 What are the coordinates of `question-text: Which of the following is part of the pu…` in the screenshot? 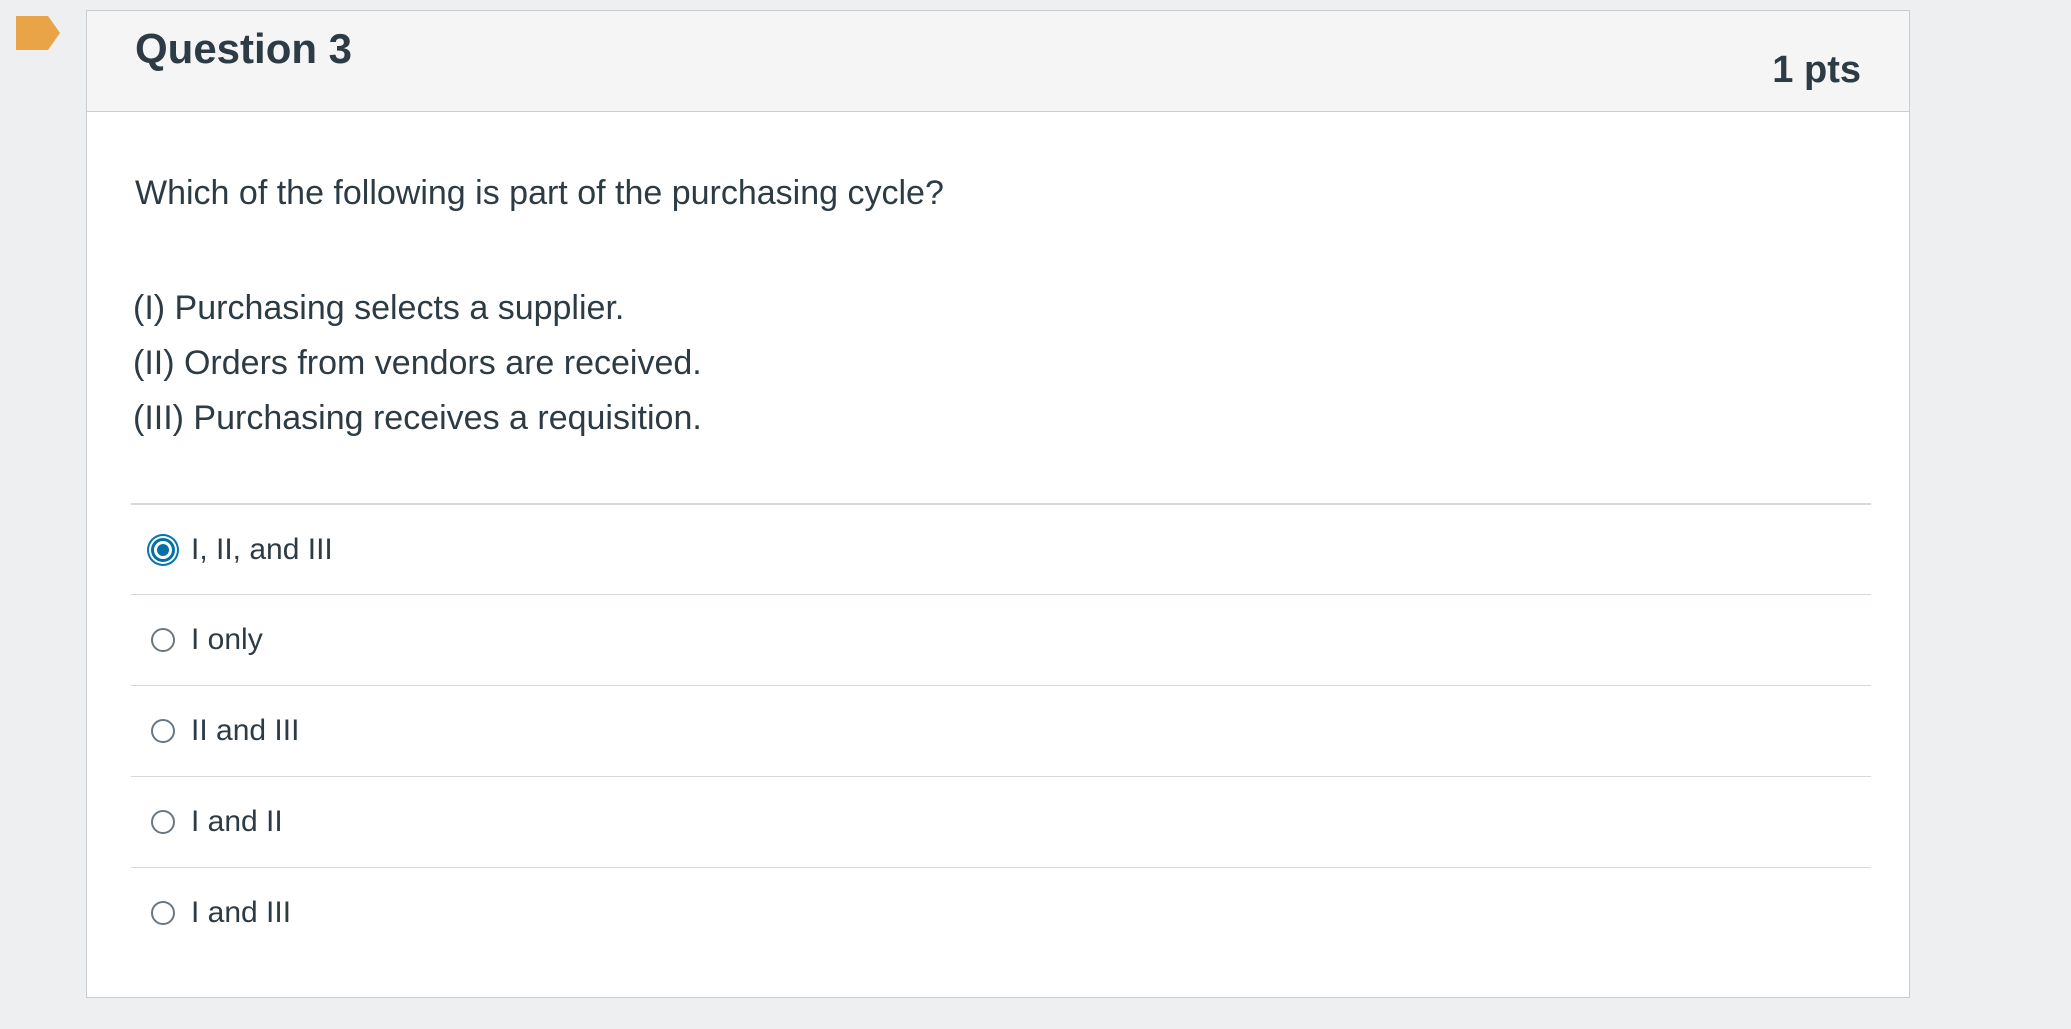 It's located at (539, 193).